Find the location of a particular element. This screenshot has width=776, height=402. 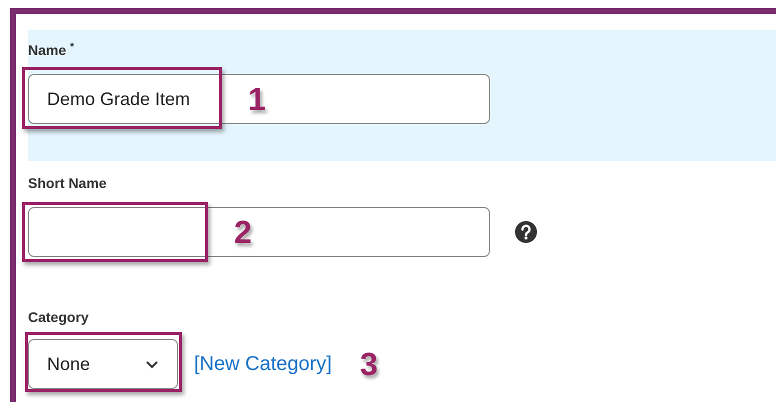

field-label: Short Name is located at coordinates (68, 183).